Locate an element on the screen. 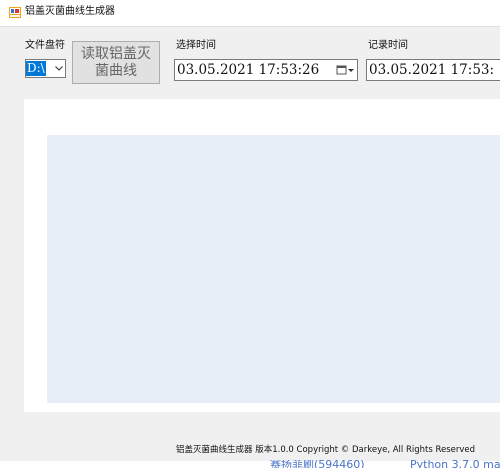  record-time-picker: 03.05.2021 17:53: is located at coordinates (433, 70).